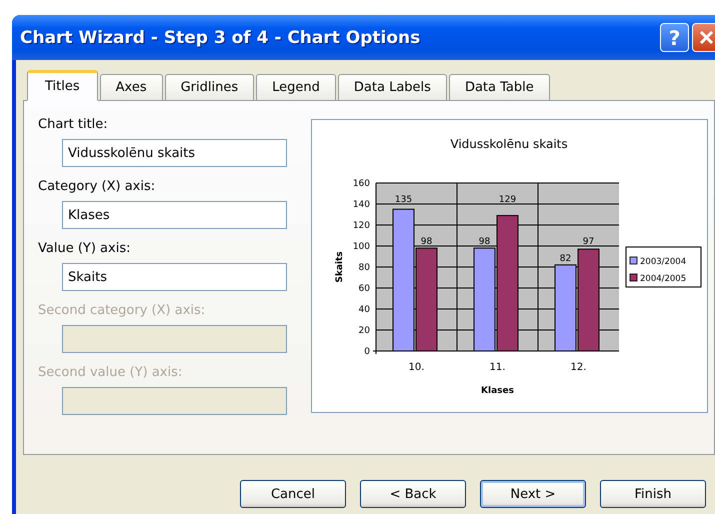 This screenshot has width=715, height=514. I want to click on legend-label: 2003/2004, so click(663, 262).